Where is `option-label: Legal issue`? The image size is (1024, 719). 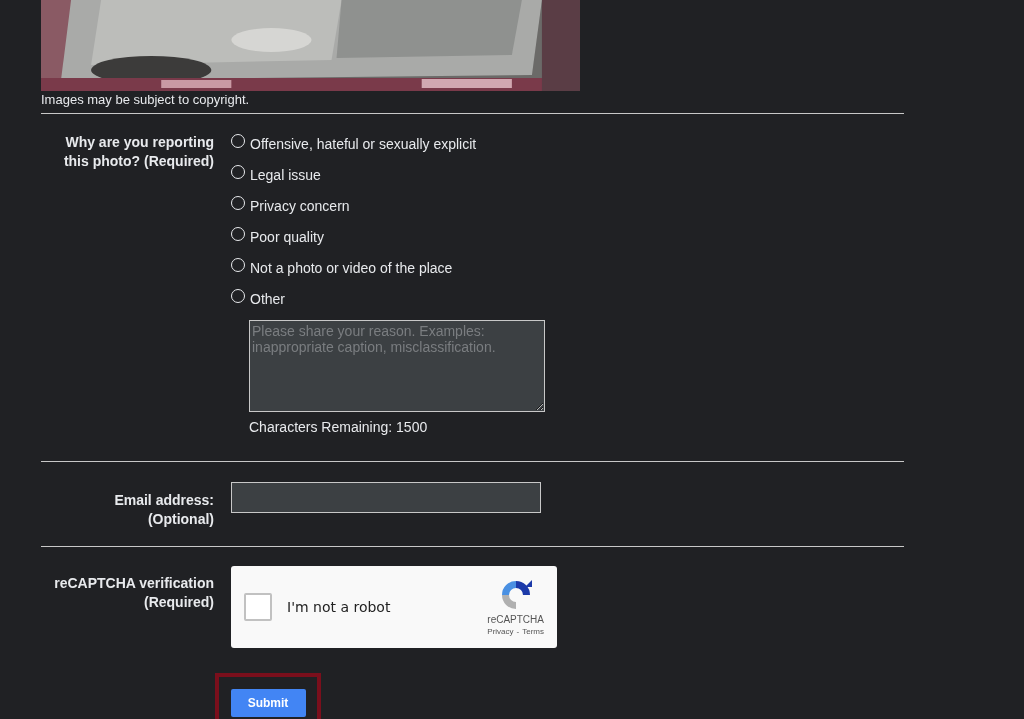 option-label: Legal issue is located at coordinates (285, 175).